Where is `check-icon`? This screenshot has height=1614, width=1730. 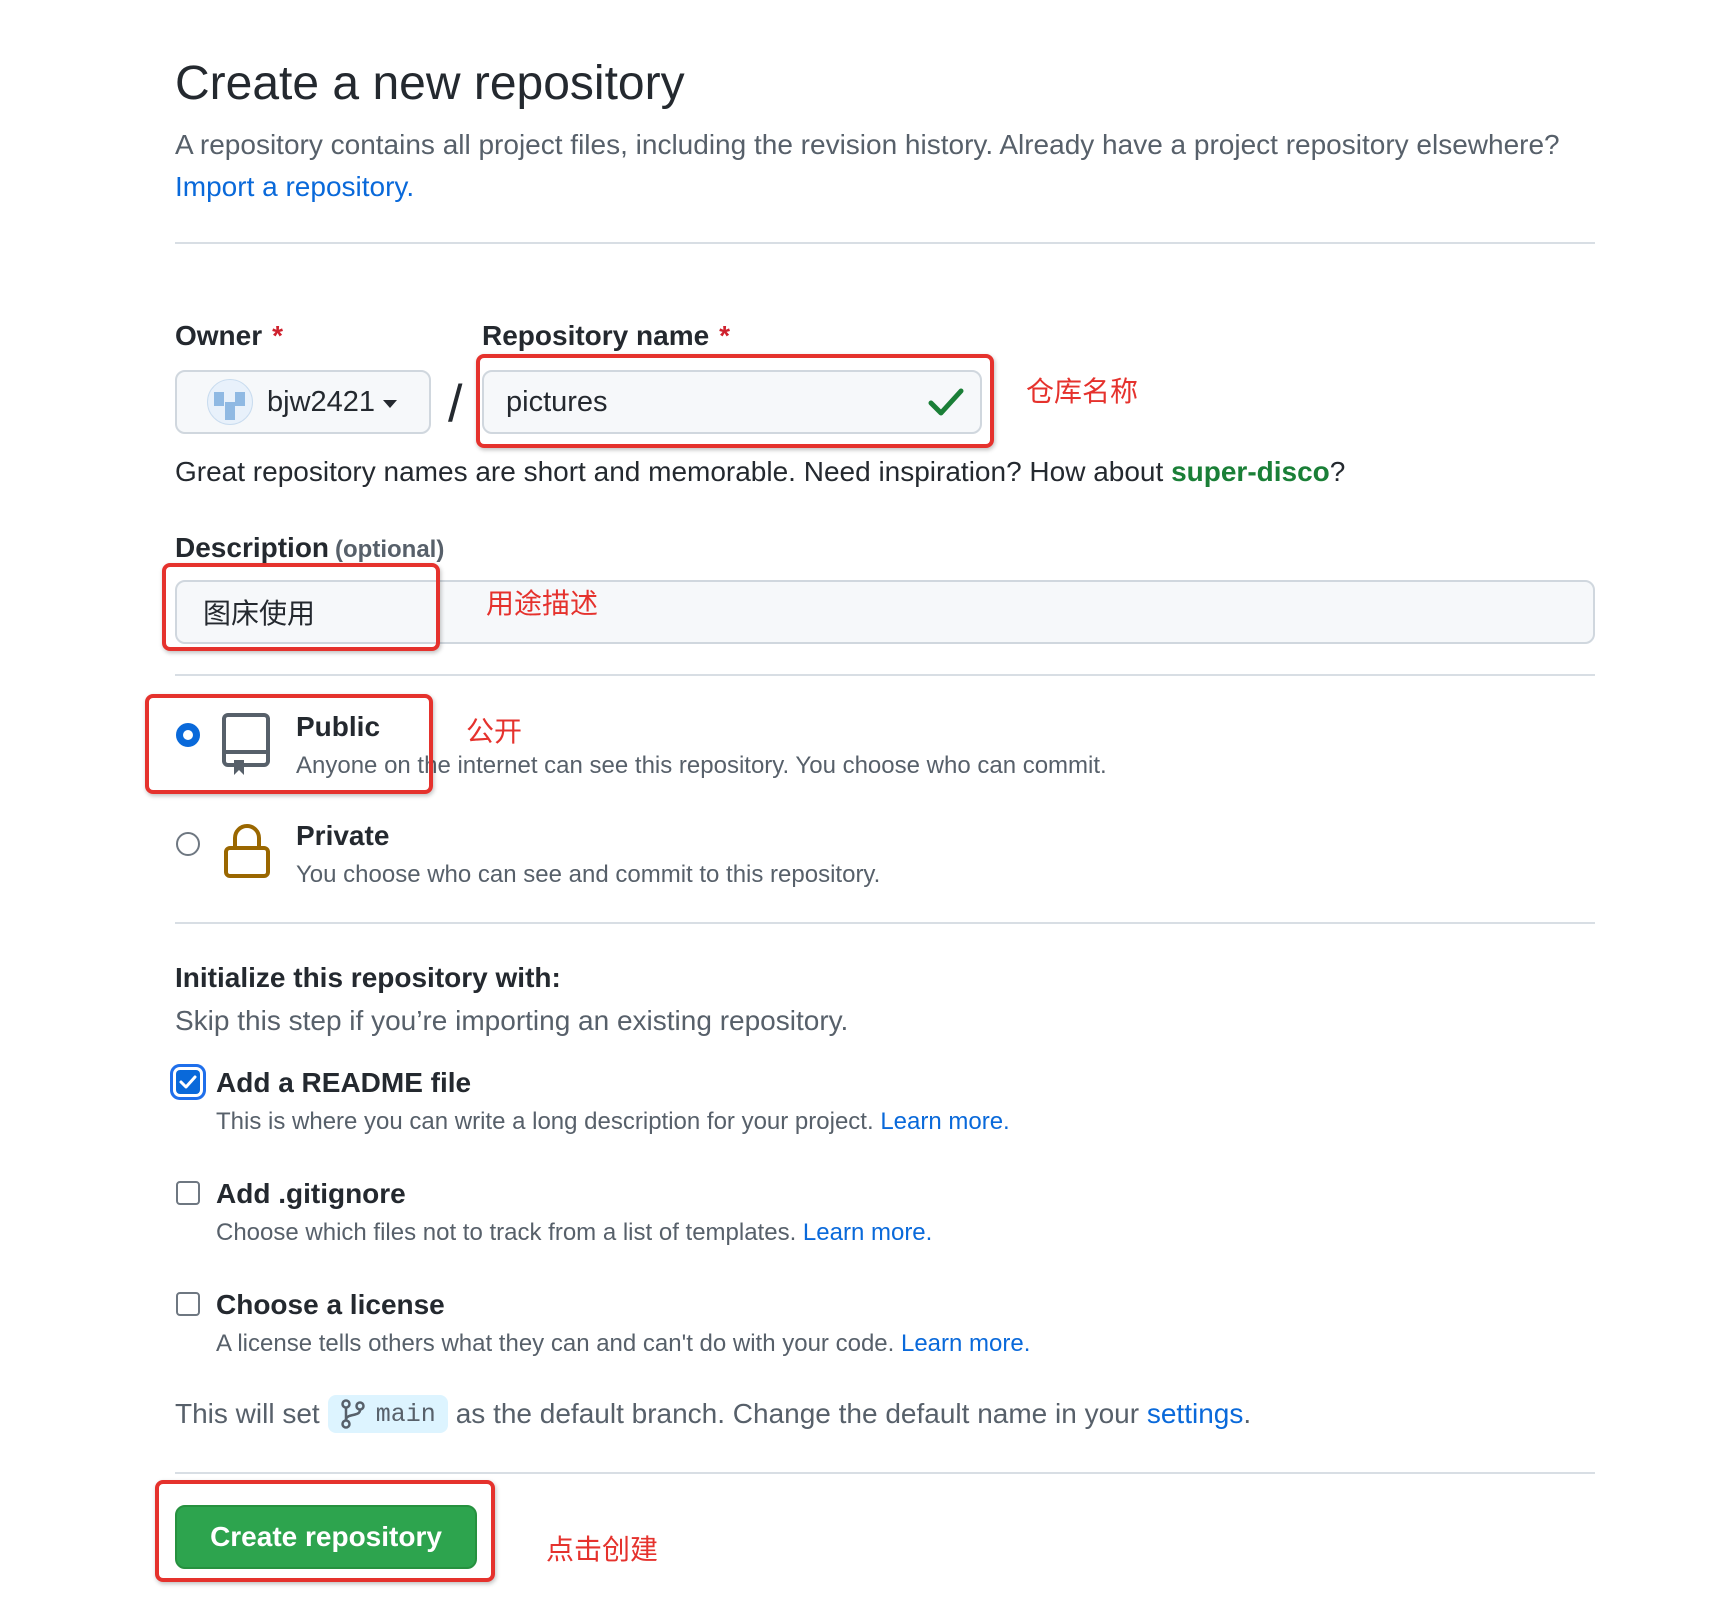 check-icon is located at coordinates (188, 1082).